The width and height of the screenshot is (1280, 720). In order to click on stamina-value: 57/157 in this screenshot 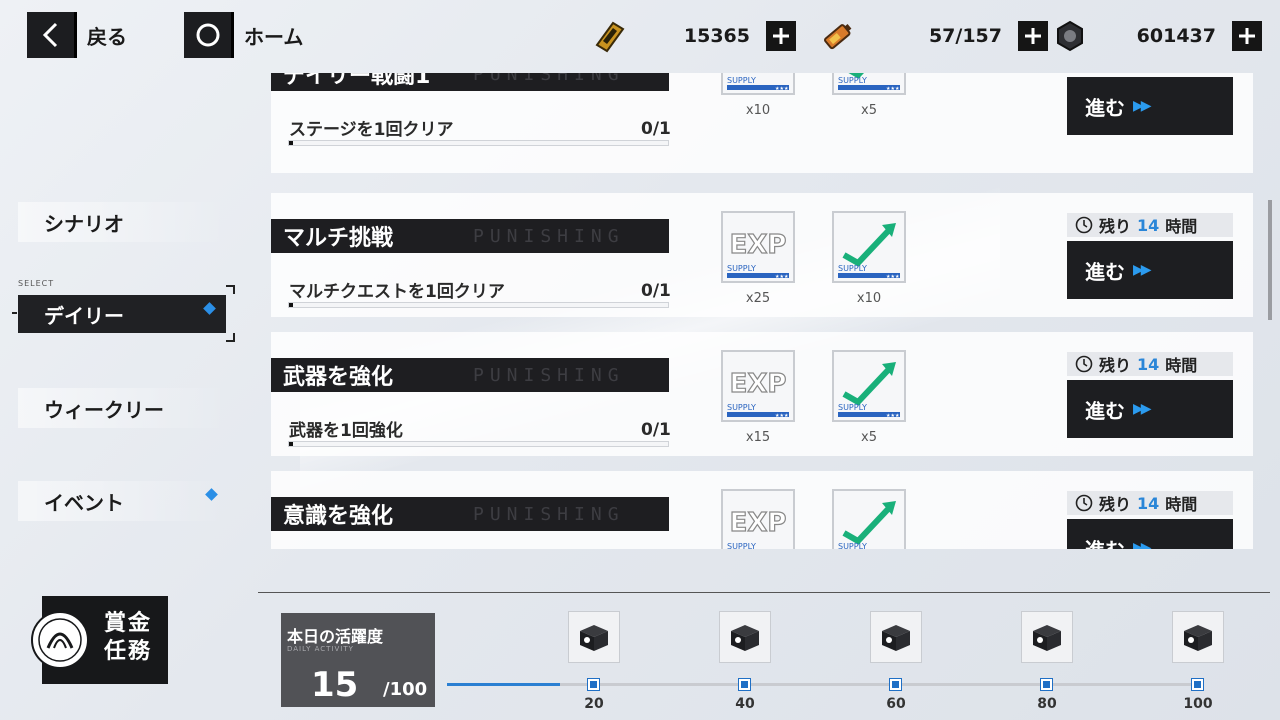, I will do `click(965, 36)`.